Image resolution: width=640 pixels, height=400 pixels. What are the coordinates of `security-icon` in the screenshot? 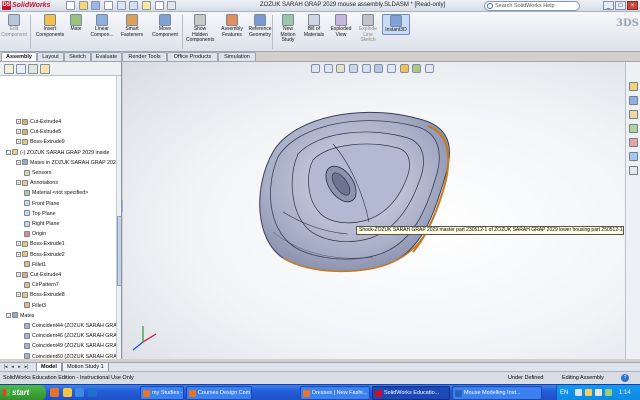 It's located at (588, 392).